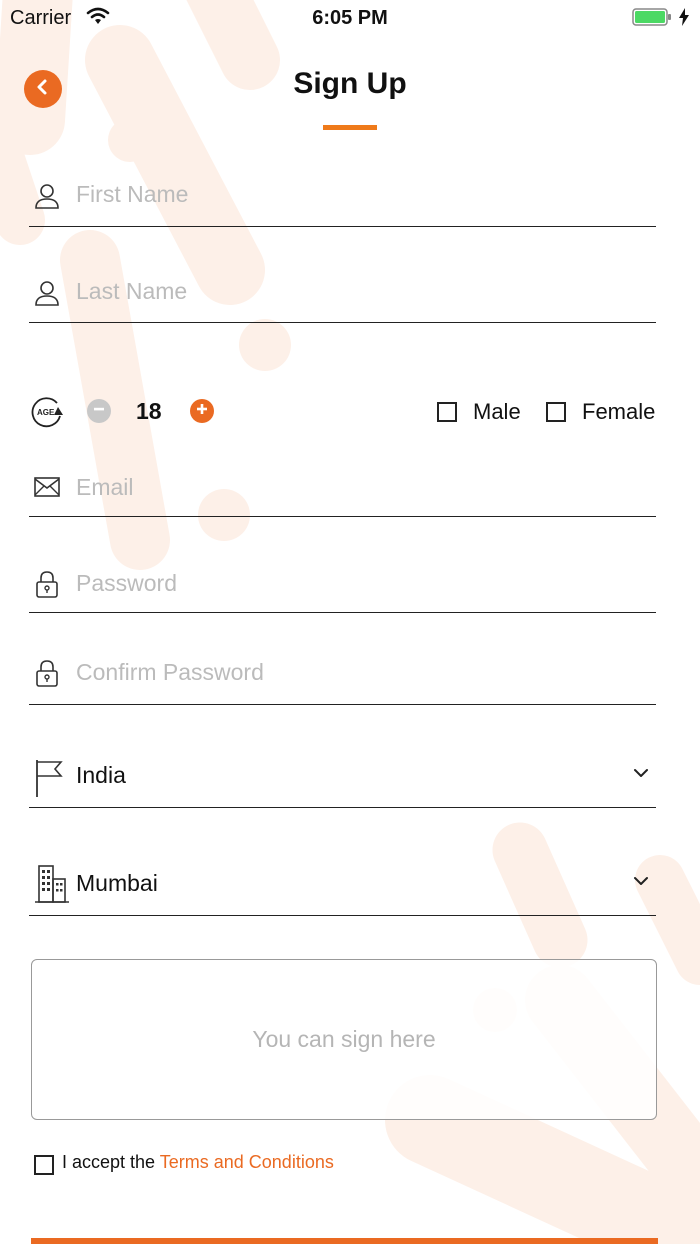 The image size is (700, 1244). I want to click on status-bar: Carrier 6:05 PM, so click(350, 18).